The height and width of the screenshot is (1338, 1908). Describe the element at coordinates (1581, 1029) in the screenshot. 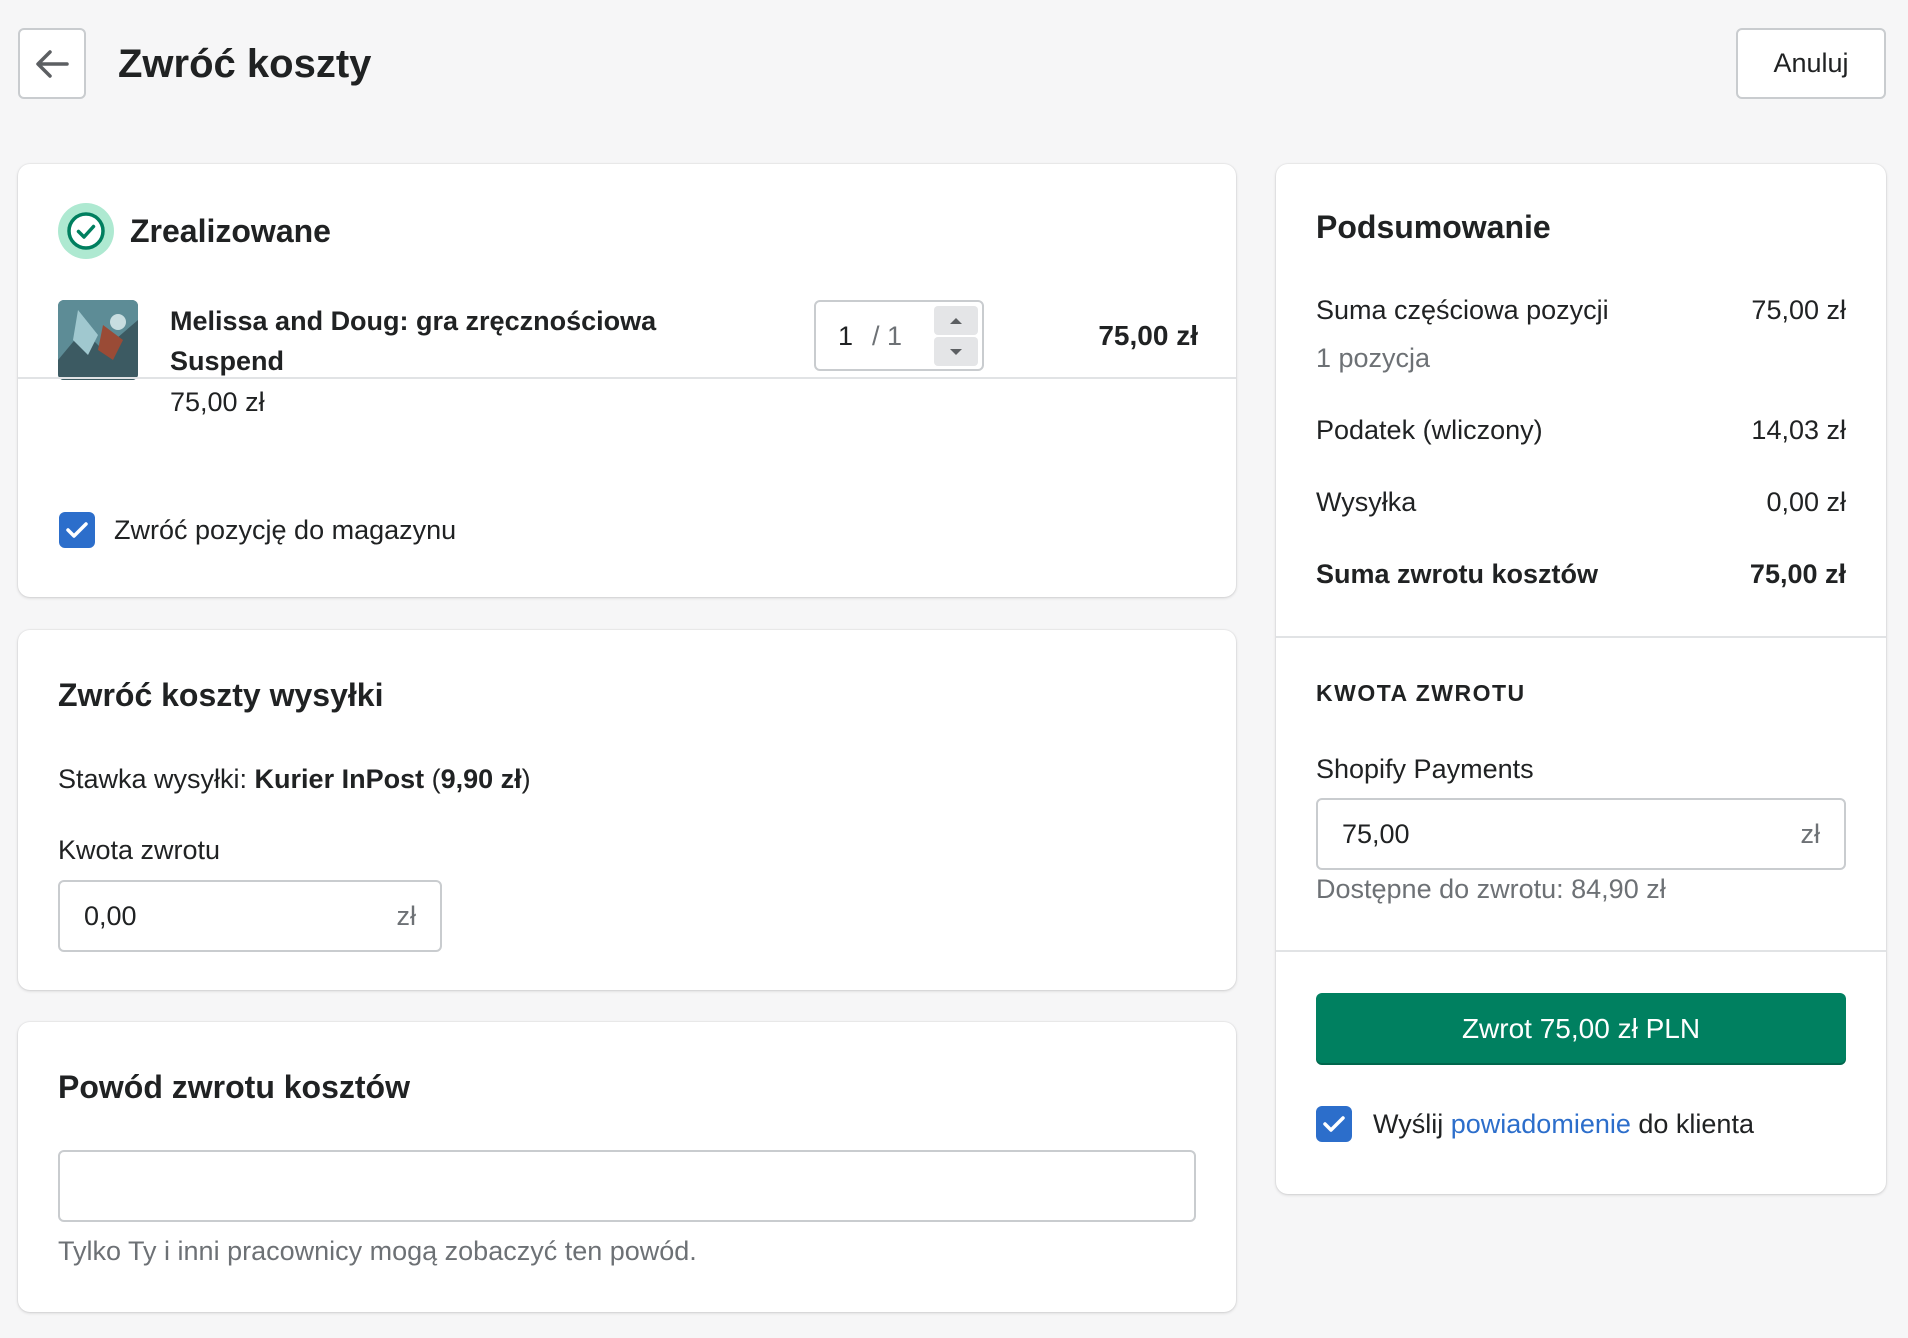

I see `refund-button: Zwrot 75,00 zł PLN` at that location.